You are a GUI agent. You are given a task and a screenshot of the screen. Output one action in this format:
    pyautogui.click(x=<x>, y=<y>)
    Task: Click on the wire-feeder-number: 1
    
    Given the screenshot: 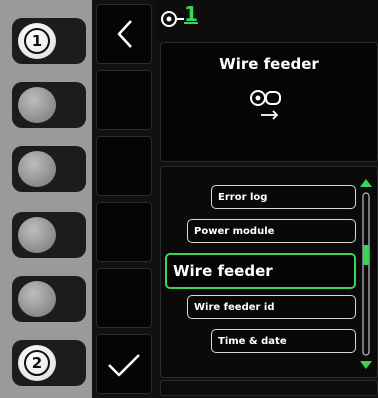 What is the action you would take?
    pyautogui.click(x=191, y=14)
    